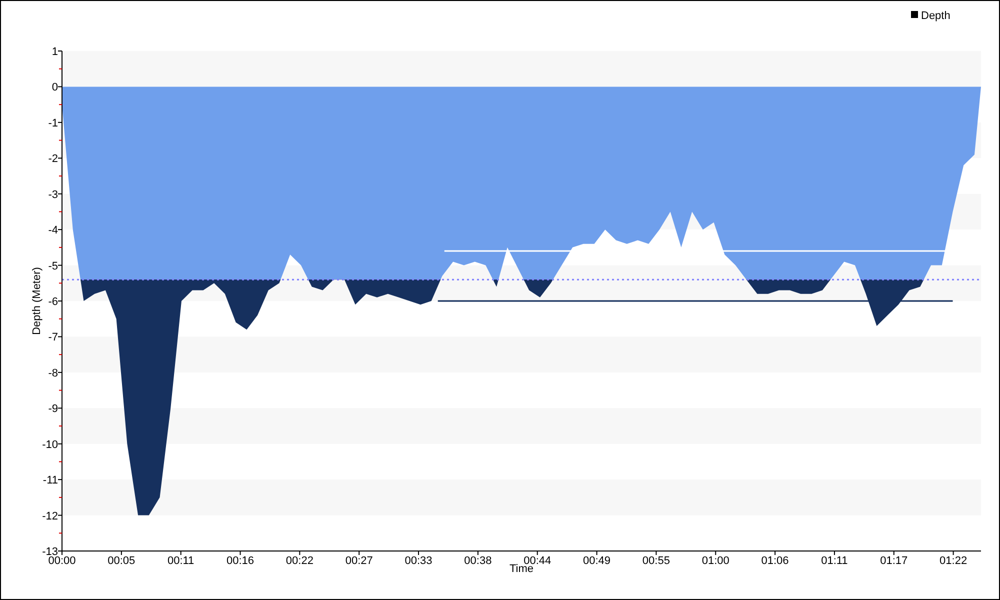 The height and width of the screenshot is (600, 1000). I want to click on y-tick-label: -4, so click(53, 230).